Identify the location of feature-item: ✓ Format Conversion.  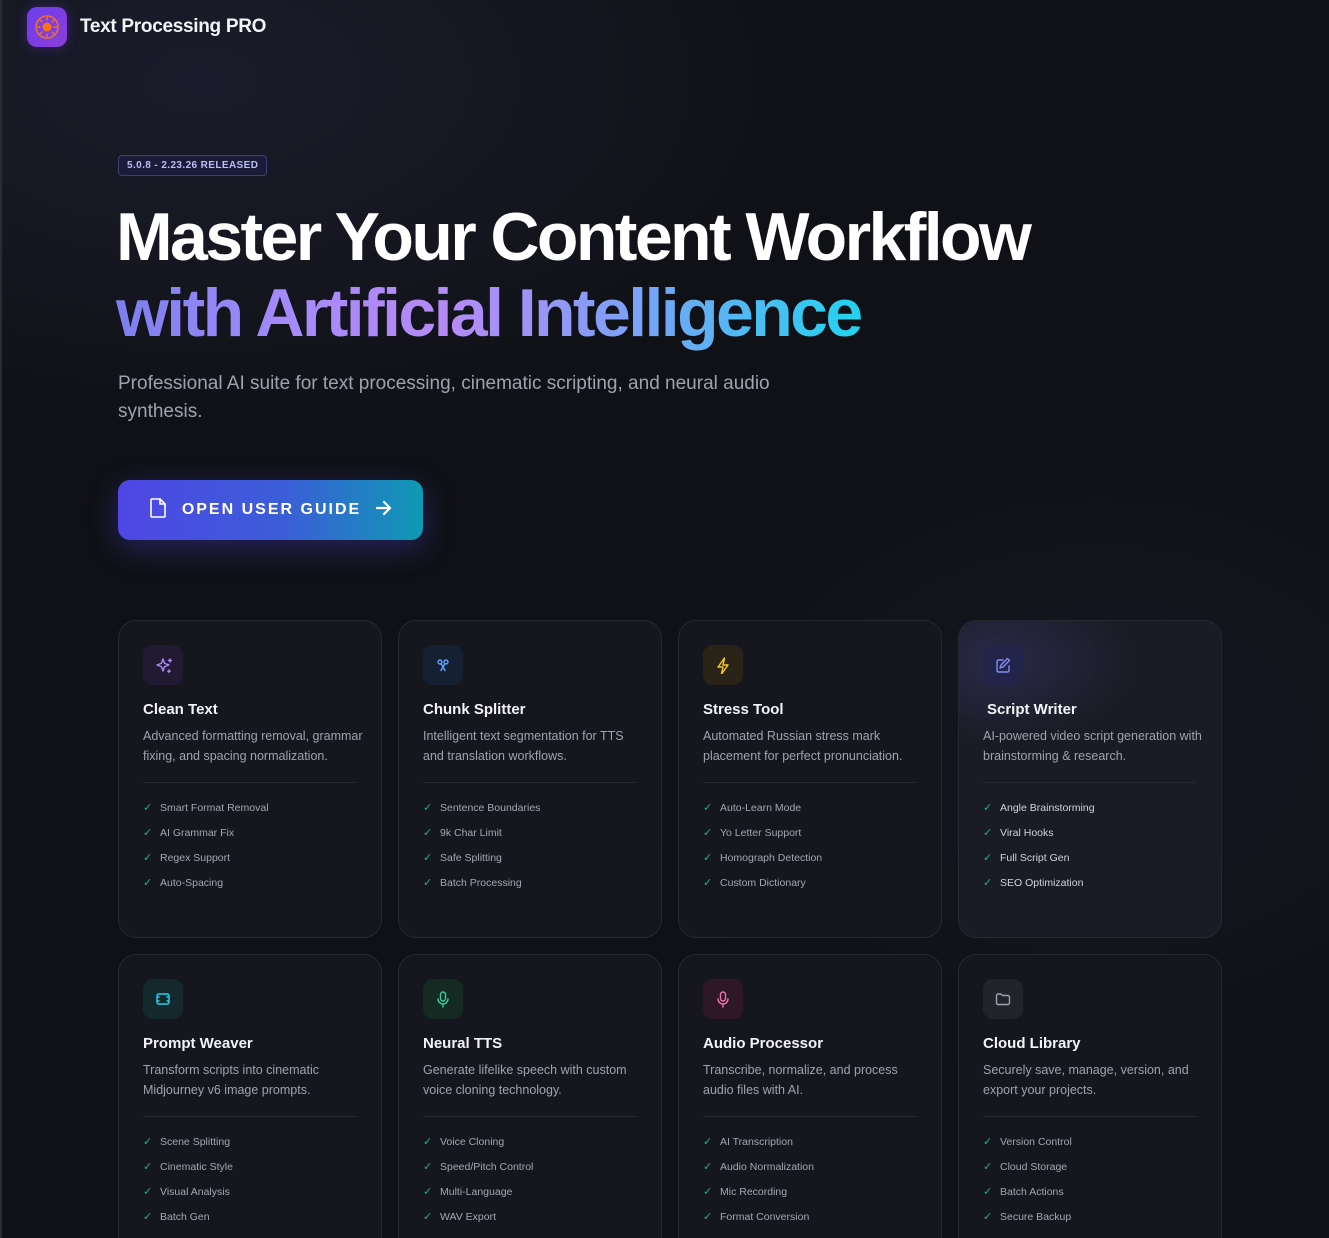
(810, 1216).